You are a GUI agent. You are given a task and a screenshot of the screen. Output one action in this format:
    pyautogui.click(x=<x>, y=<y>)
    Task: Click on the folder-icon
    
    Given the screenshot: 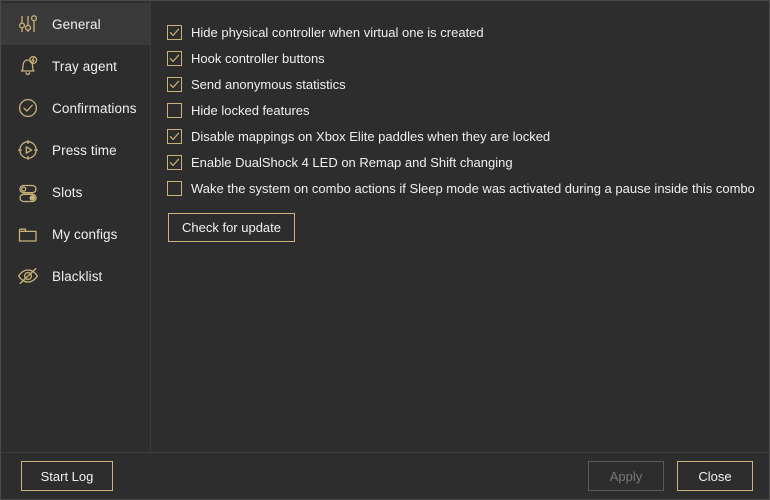 What is the action you would take?
    pyautogui.click(x=28, y=234)
    